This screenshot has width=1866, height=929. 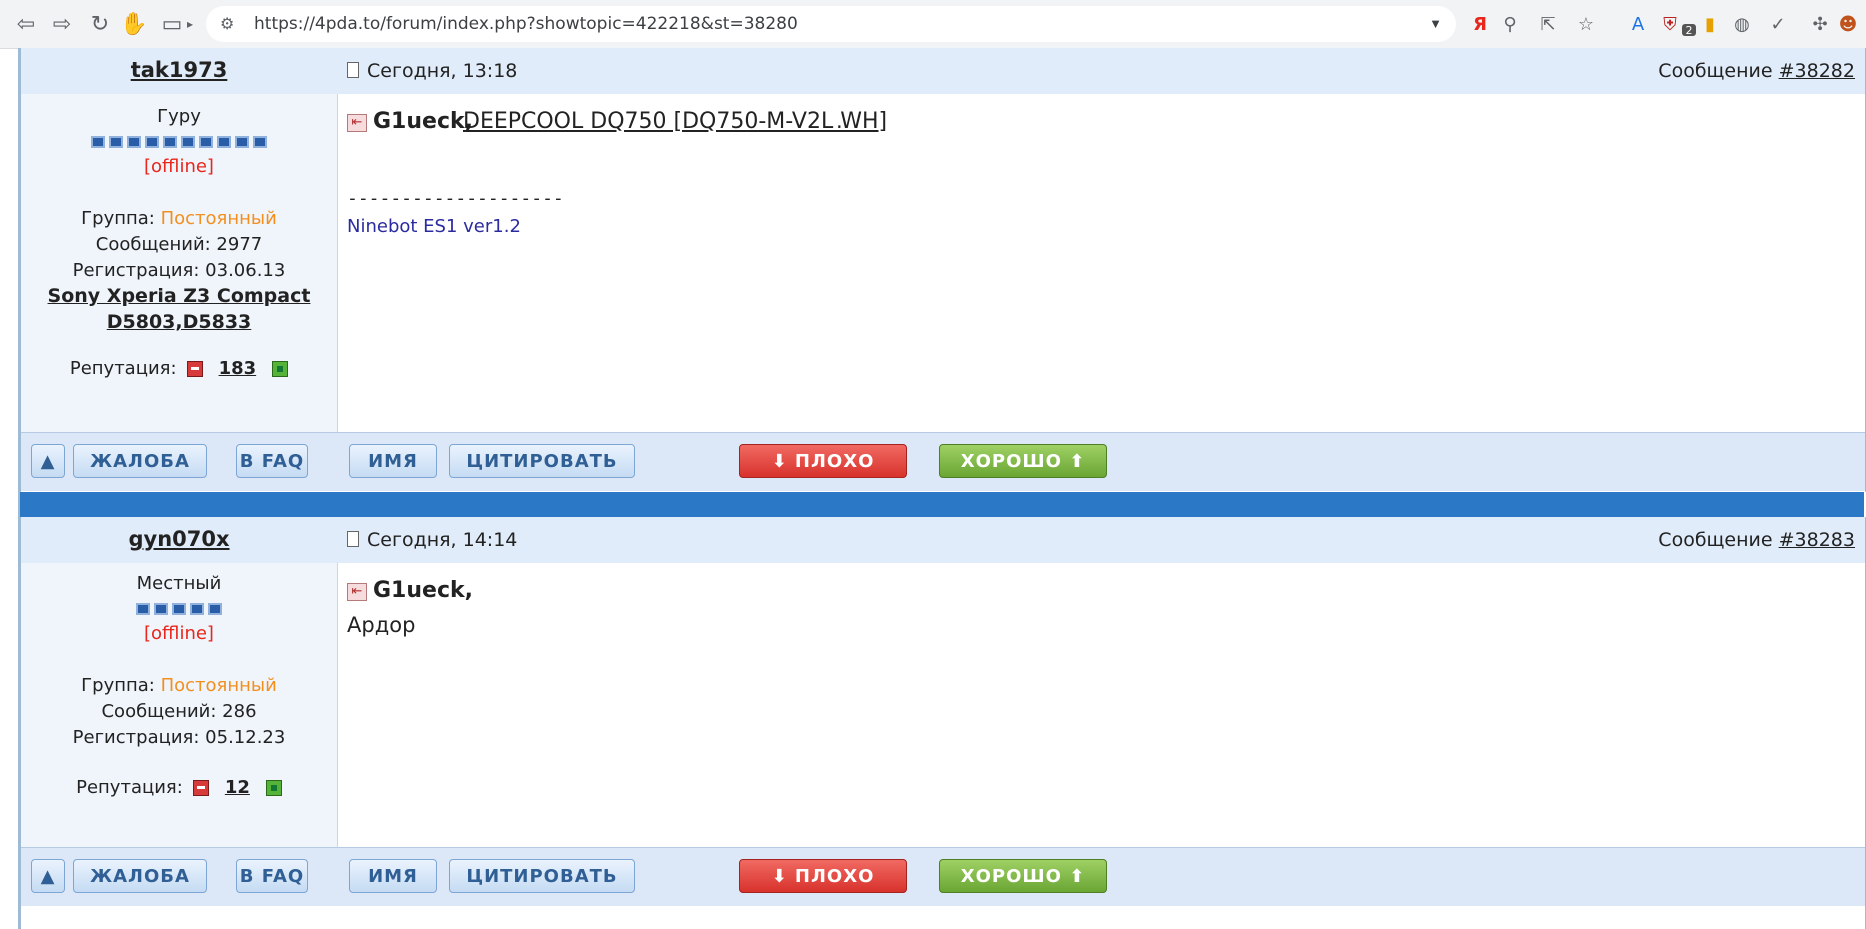 I want to click on user-reputation: Репутация: 12, so click(x=179, y=787).